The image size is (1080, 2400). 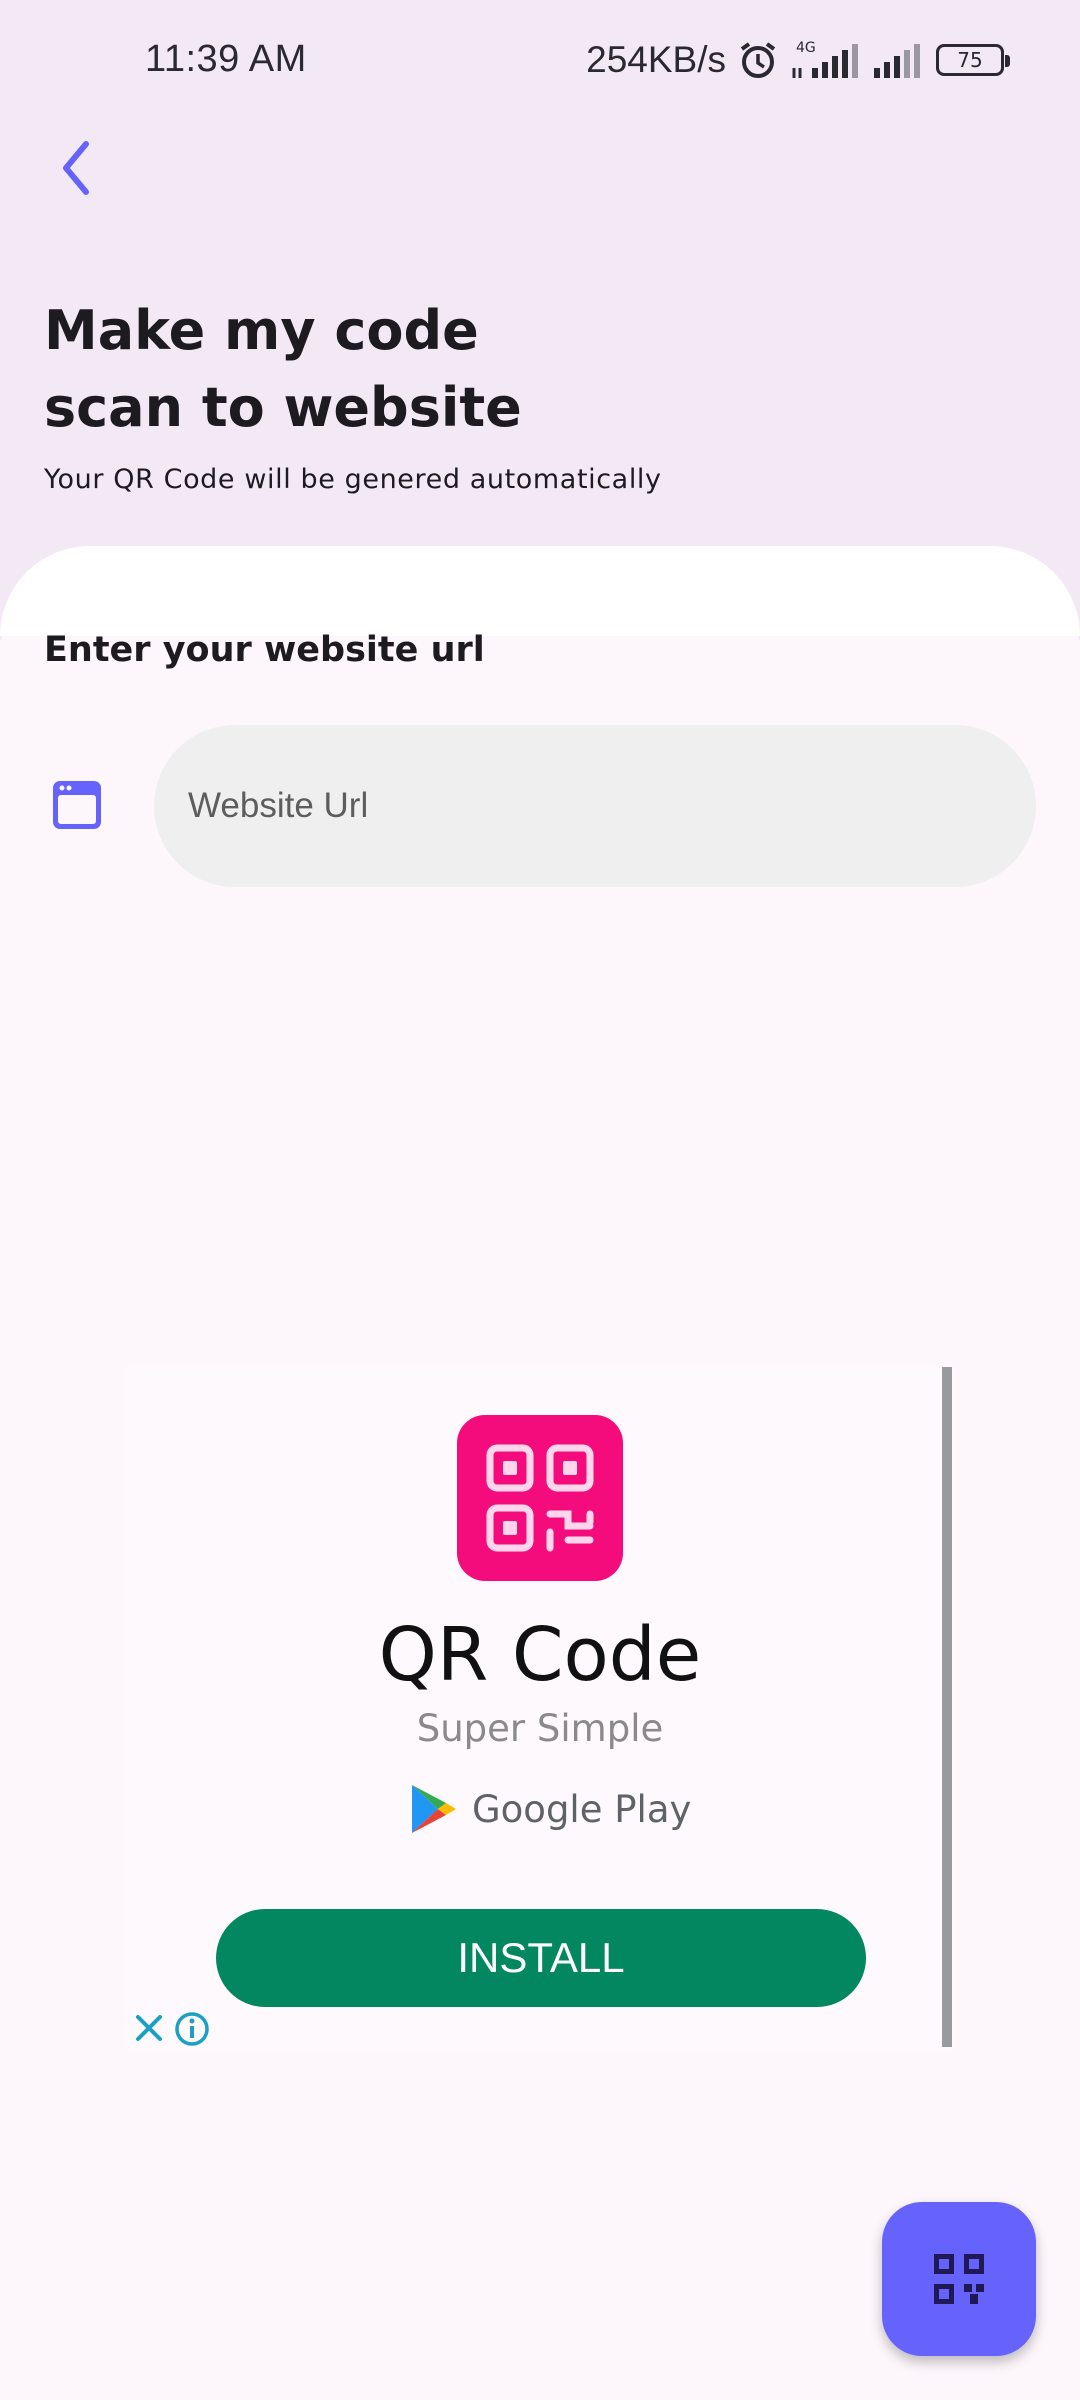 What do you see at coordinates (540, 591) in the screenshot?
I see `content-sheet-top` at bounding box center [540, 591].